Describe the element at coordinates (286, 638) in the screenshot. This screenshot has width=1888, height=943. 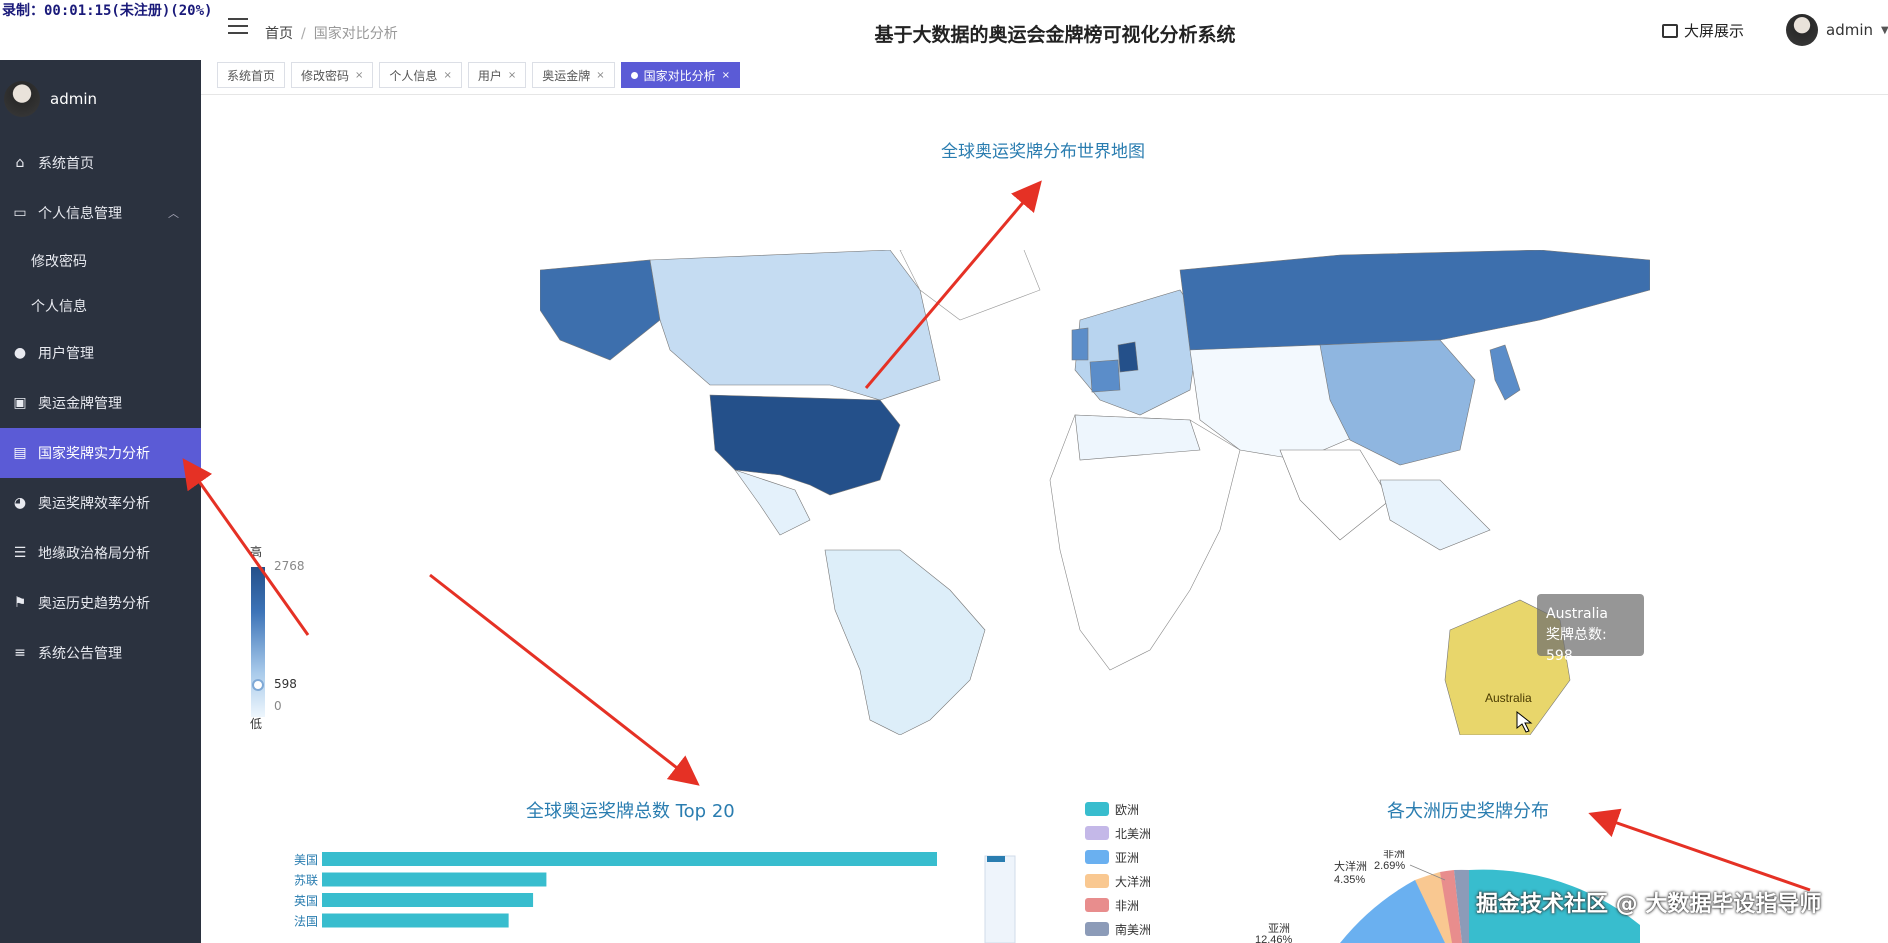
I see `visual-map-legend: 高 2768 598 0 低` at that location.